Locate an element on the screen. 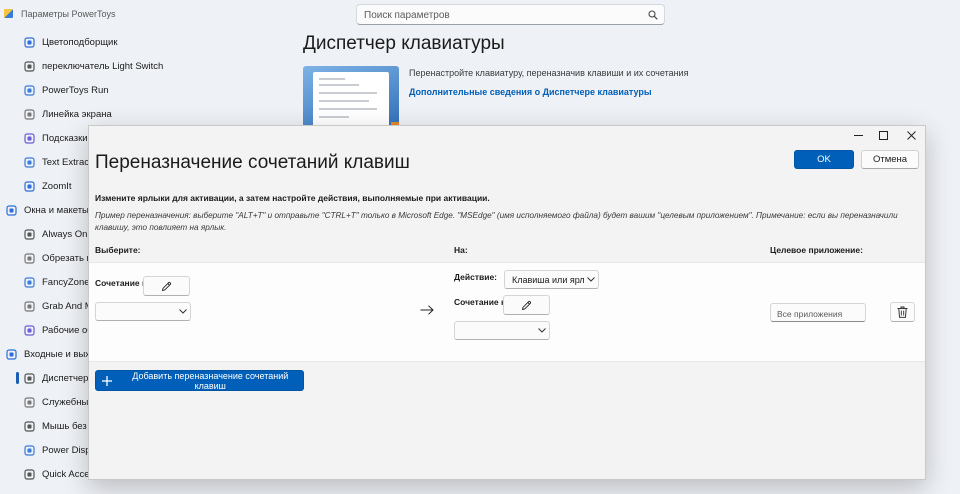 Image resolution: width=960 pixels, height=494 pixels. close-icon is located at coordinates (911, 135).